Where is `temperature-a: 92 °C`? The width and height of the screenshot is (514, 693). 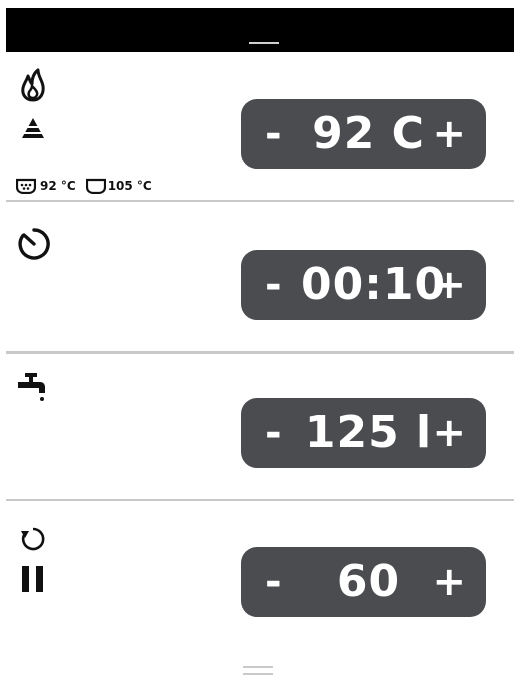 temperature-a: 92 °C is located at coordinates (58, 186).